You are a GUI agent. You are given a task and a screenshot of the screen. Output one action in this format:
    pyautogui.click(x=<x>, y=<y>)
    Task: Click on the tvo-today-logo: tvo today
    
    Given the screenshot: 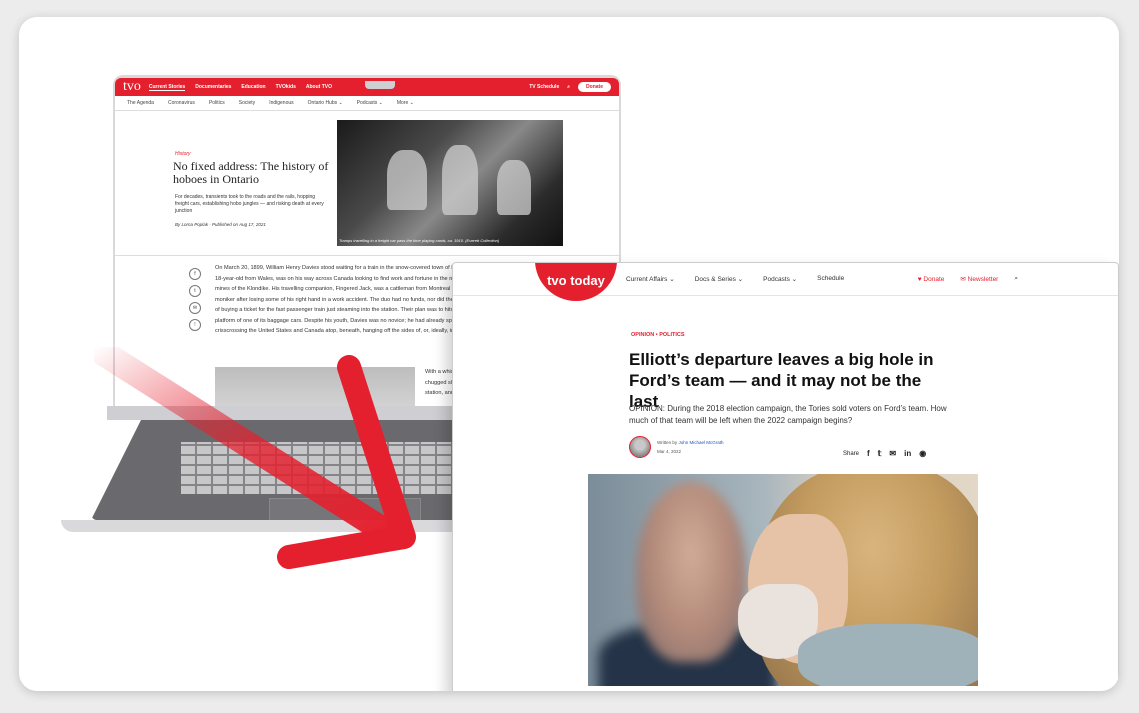 What is the action you would take?
    pyautogui.click(x=576, y=282)
    